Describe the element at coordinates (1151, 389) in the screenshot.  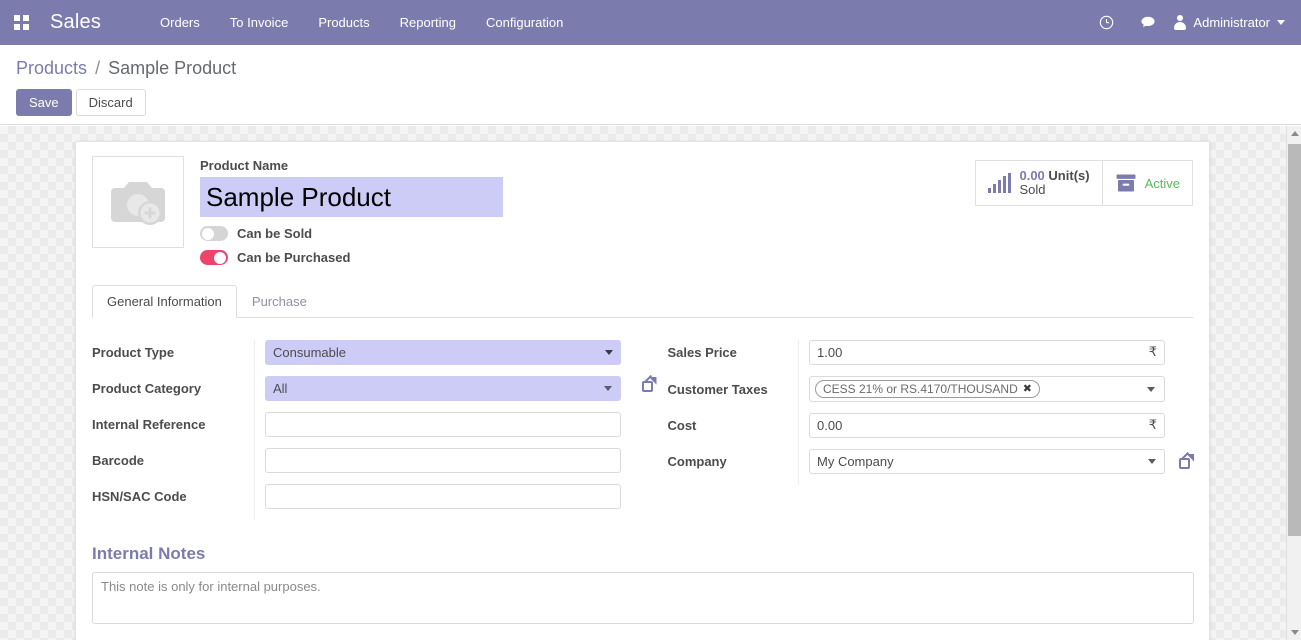
I see `chevron-down-icon` at that location.